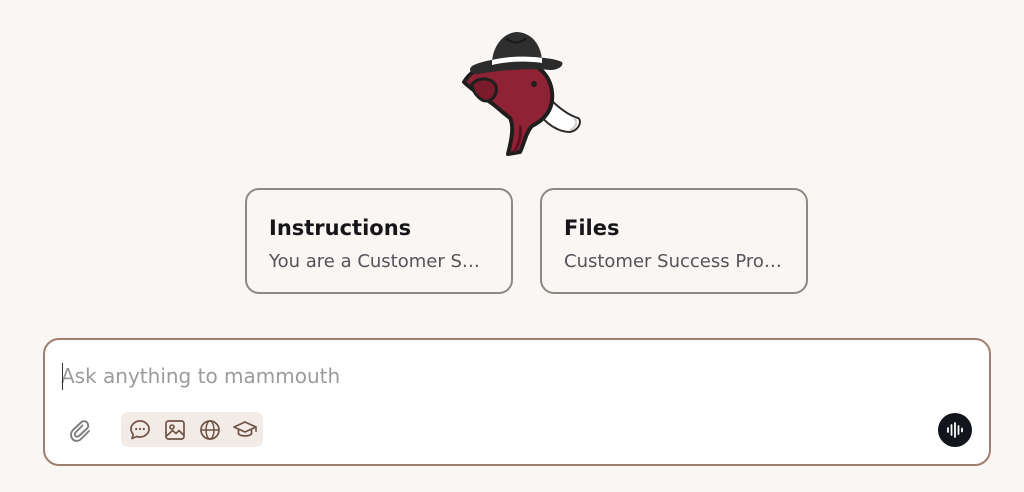  I want to click on sound-wave-icon, so click(955, 430).